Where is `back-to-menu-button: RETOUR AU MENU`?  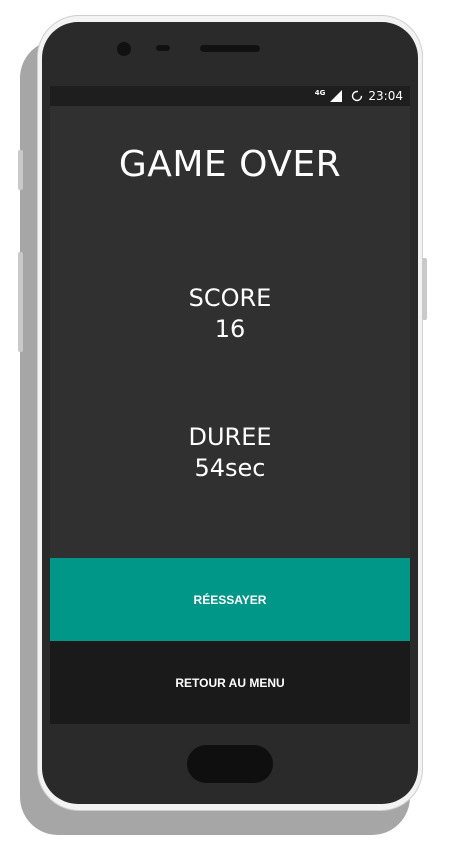 back-to-menu-button: RETOUR AU MENU is located at coordinates (230, 682).